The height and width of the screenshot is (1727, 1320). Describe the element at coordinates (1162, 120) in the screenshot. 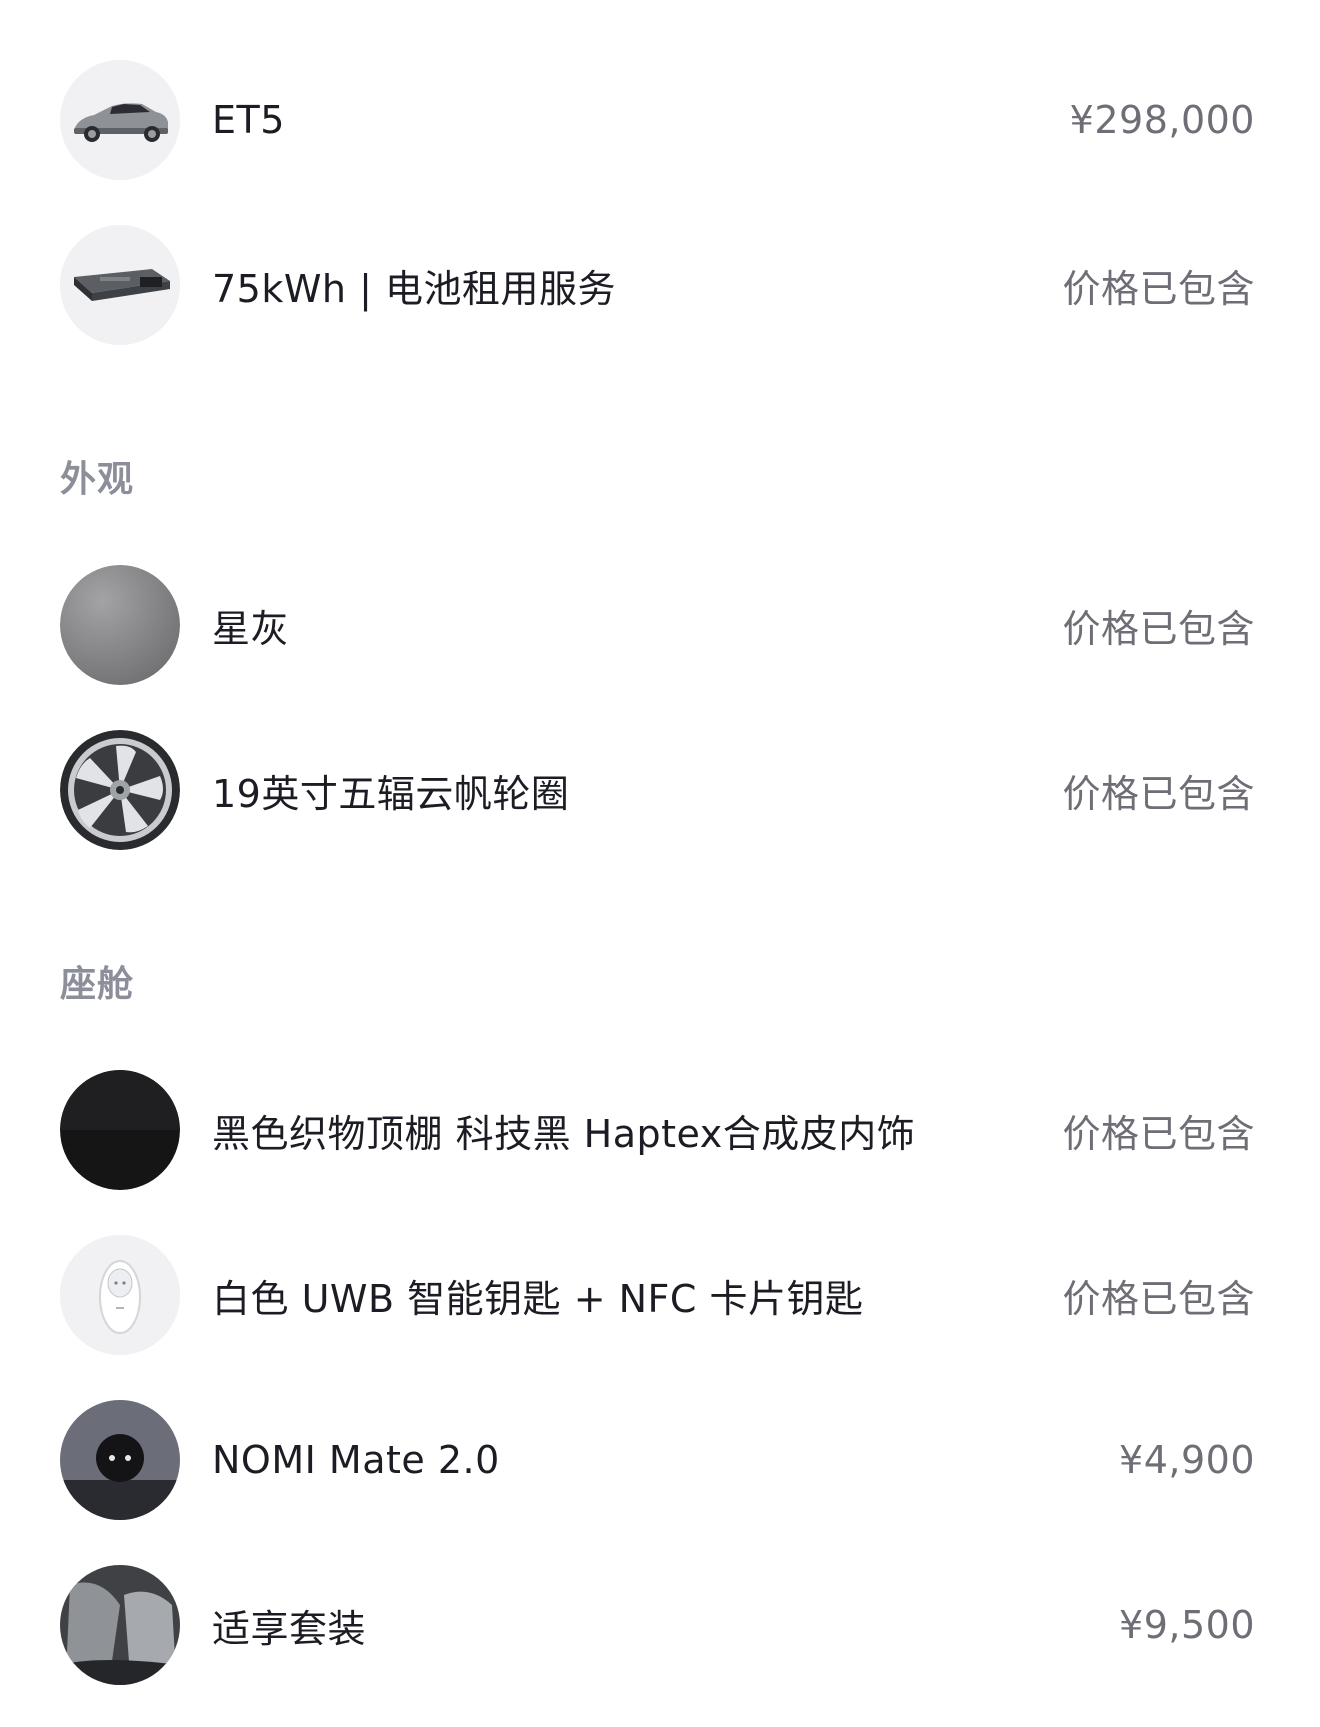

I see `item-price: ¥298,000` at that location.